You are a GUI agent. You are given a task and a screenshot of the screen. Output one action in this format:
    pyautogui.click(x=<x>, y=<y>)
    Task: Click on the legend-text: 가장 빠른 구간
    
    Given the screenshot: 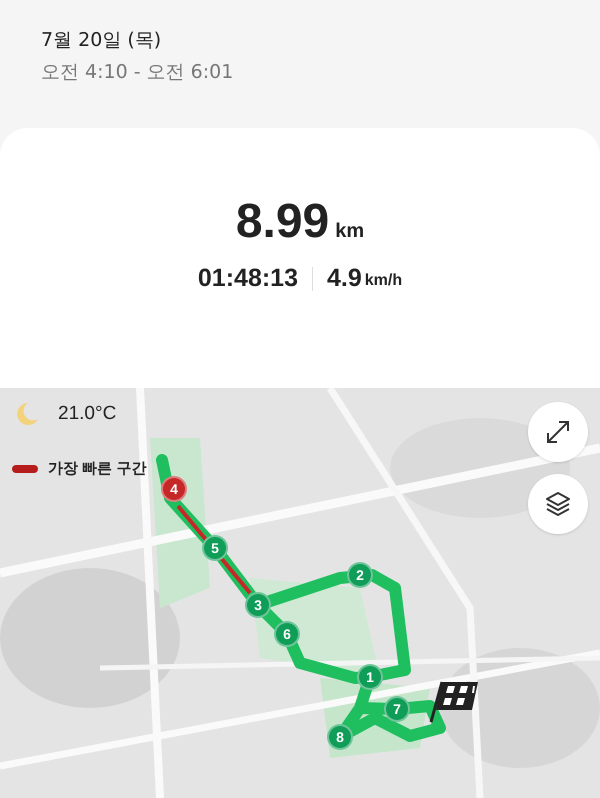 What is the action you would take?
    pyautogui.click(x=97, y=469)
    